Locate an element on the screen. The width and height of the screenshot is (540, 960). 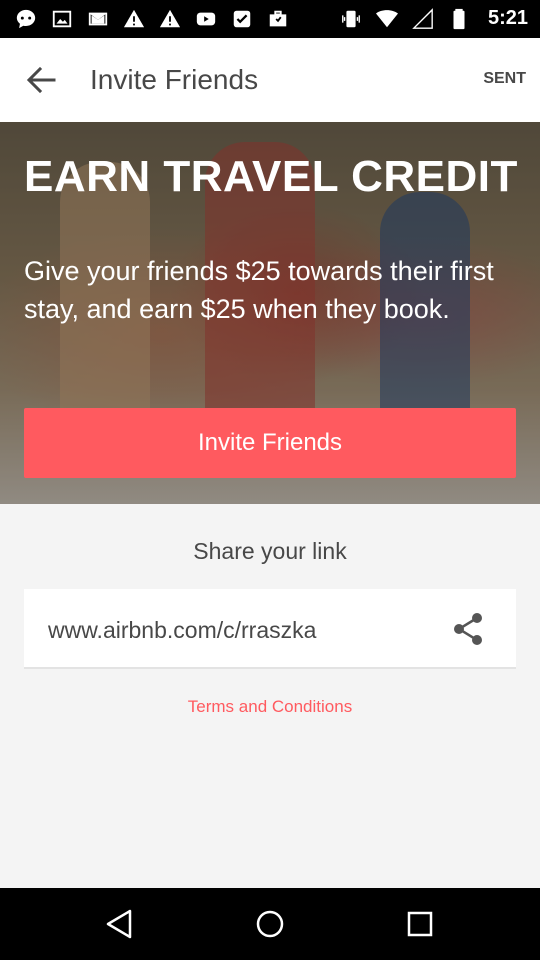
page-title: Invite Friends is located at coordinates (174, 79).